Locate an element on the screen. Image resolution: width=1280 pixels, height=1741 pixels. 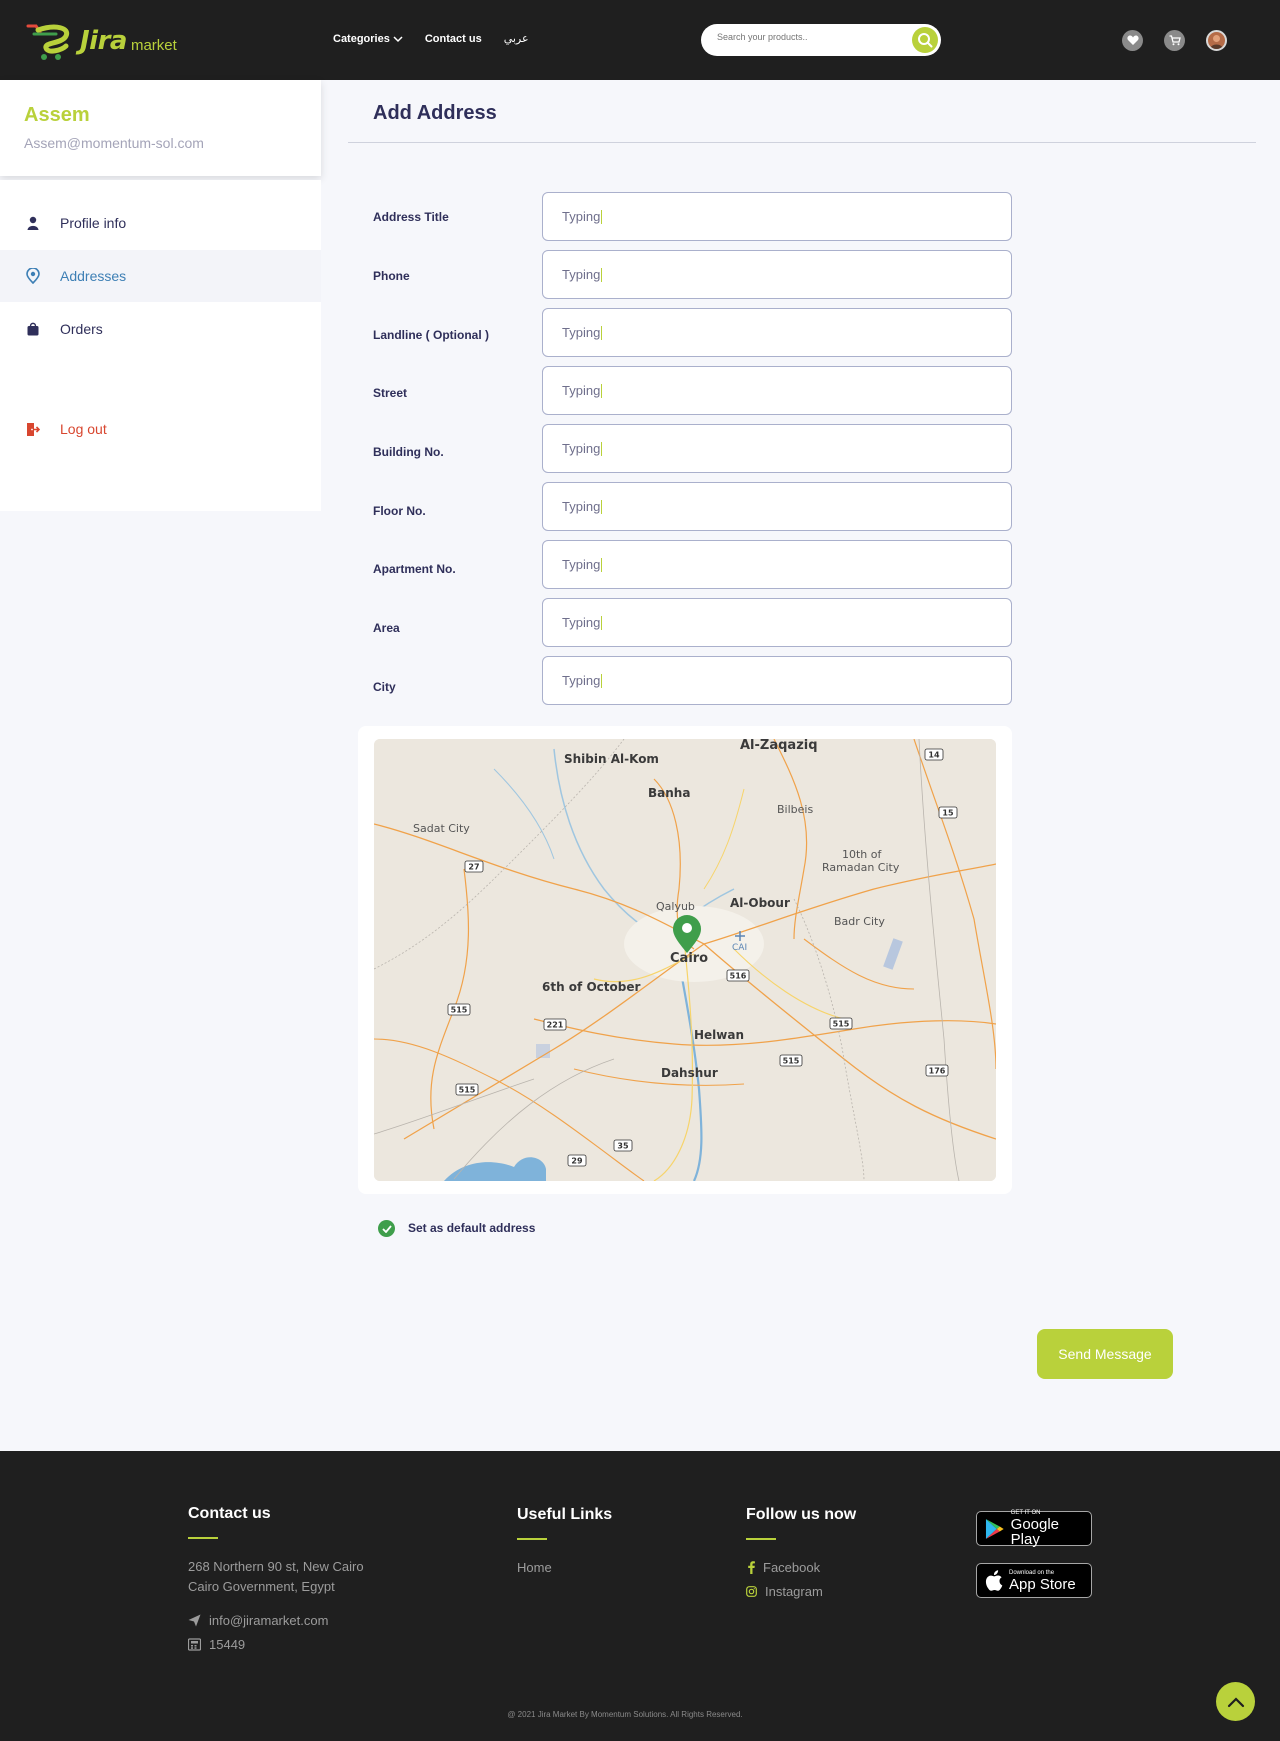
footer-facebook-link: Facebook is located at coordinates (784, 1567).